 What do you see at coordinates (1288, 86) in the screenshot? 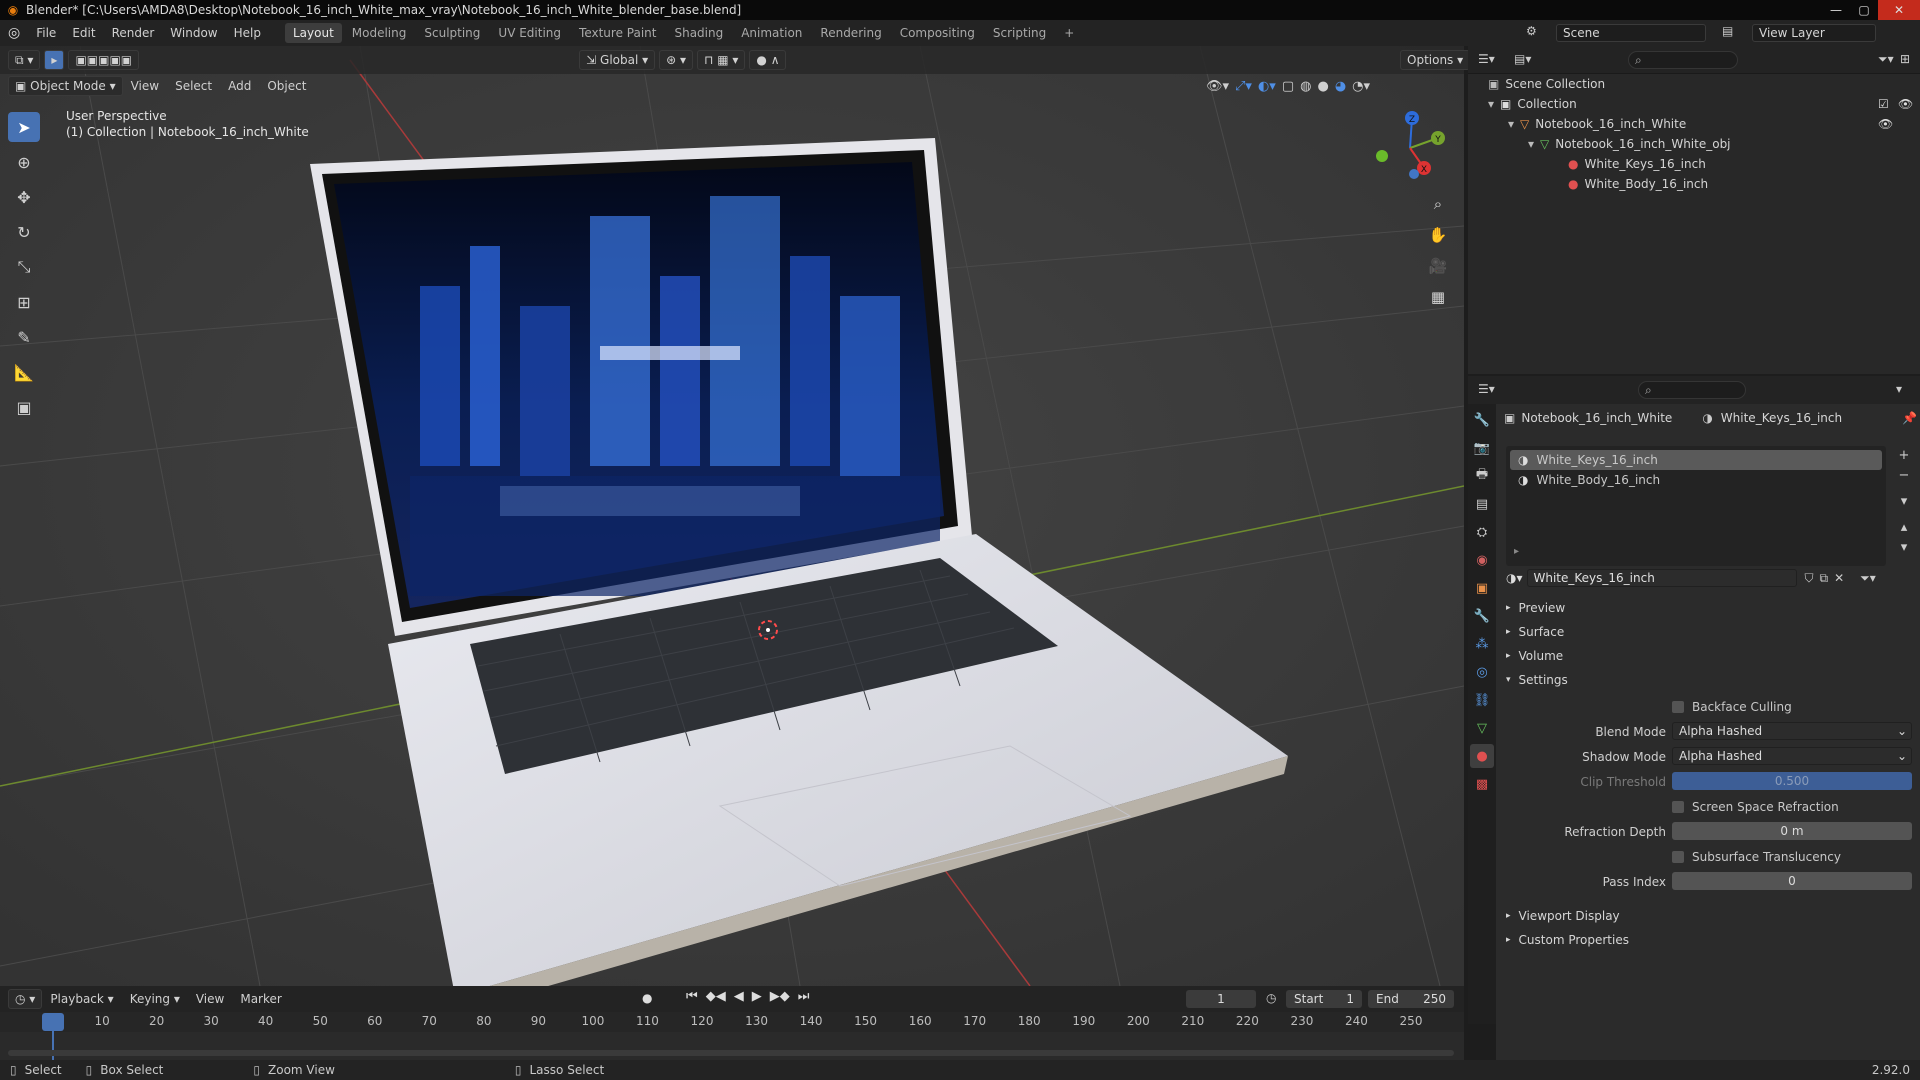
I see `xray-icon: ▢` at bounding box center [1288, 86].